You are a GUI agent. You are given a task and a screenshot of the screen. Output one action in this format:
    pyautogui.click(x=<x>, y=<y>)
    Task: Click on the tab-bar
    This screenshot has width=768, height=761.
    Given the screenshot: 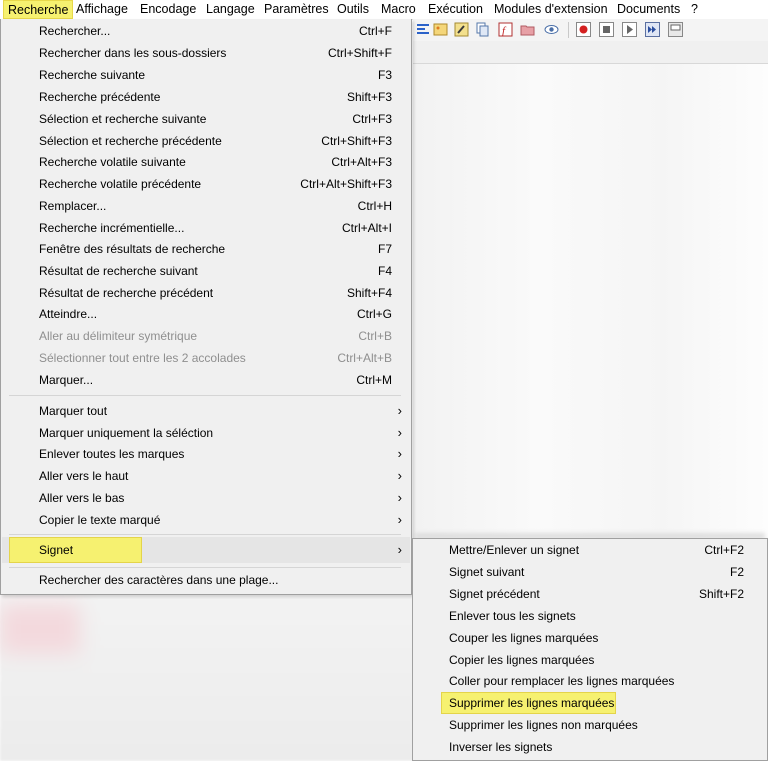 What is the action you would take?
    pyautogui.click(x=590, y=52)
    